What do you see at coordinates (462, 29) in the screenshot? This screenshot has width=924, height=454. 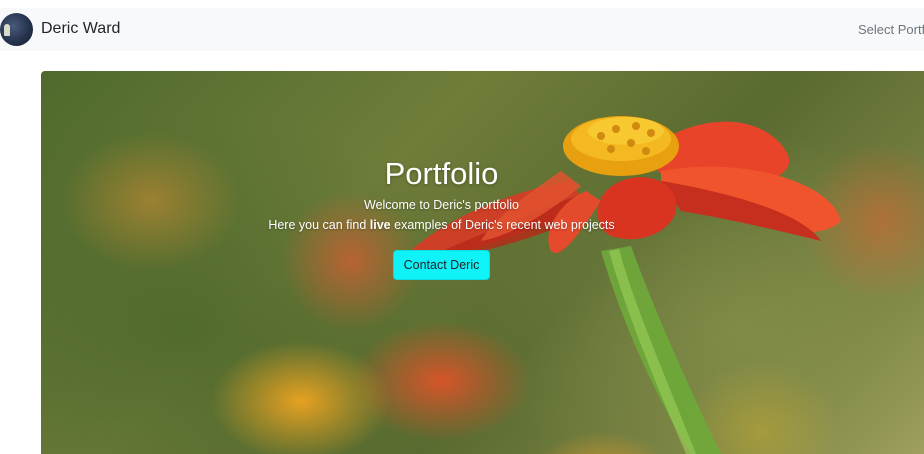 I see `navbar: Deric Ward Select Portf` at bounding box center [462, 29].